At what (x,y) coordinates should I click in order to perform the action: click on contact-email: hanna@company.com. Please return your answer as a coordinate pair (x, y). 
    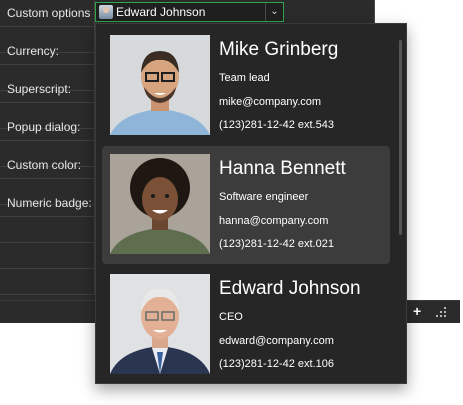
    Looking at the image, I should click on (274, 221).